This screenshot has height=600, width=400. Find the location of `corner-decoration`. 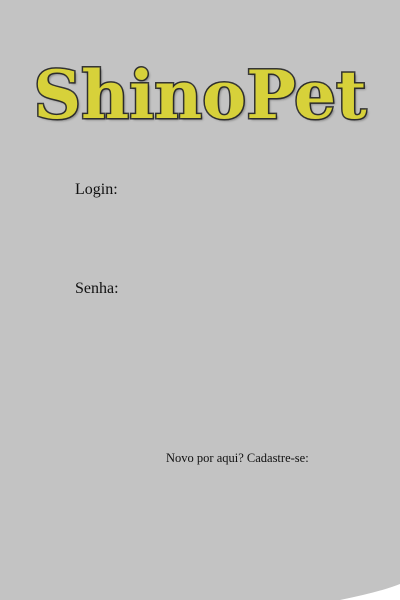

corner-decoration is located at coordinates (370, 592).